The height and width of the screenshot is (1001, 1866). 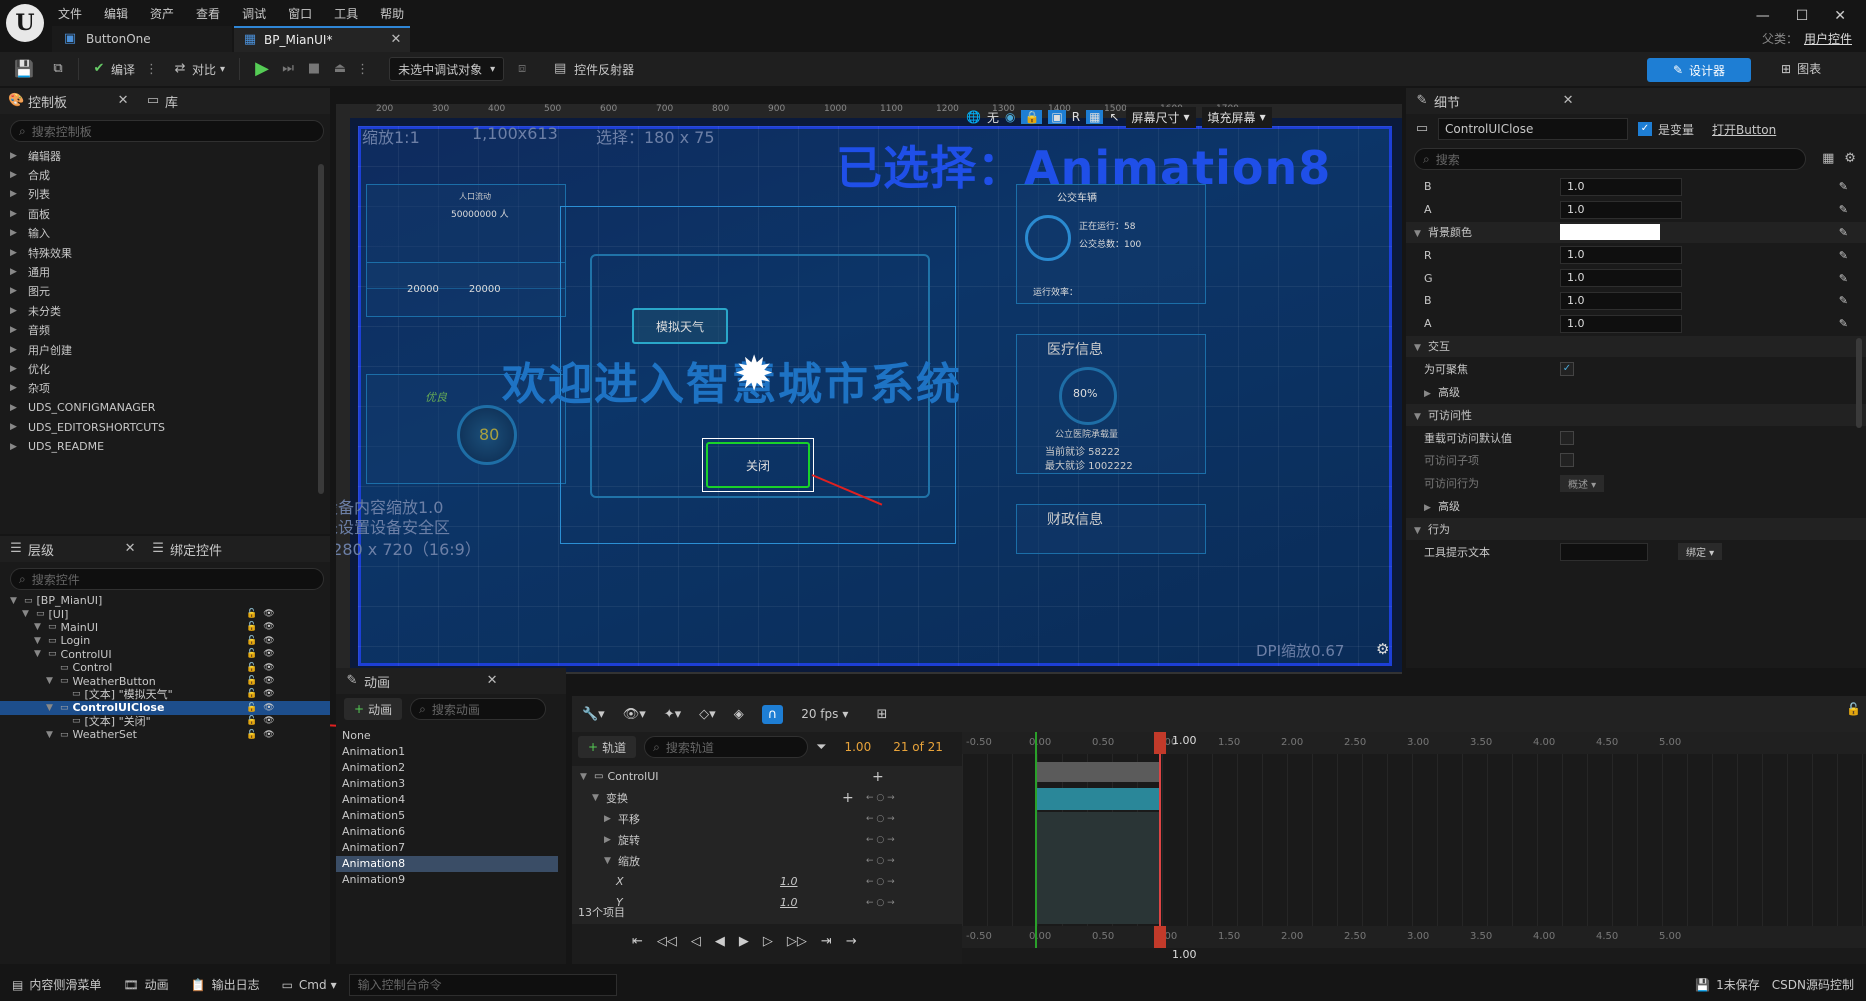 What do you see at coordinates (667, 941) in the screenshot?
I see `prev-key-icon: ◁◁` at bounding box center [667, 941].